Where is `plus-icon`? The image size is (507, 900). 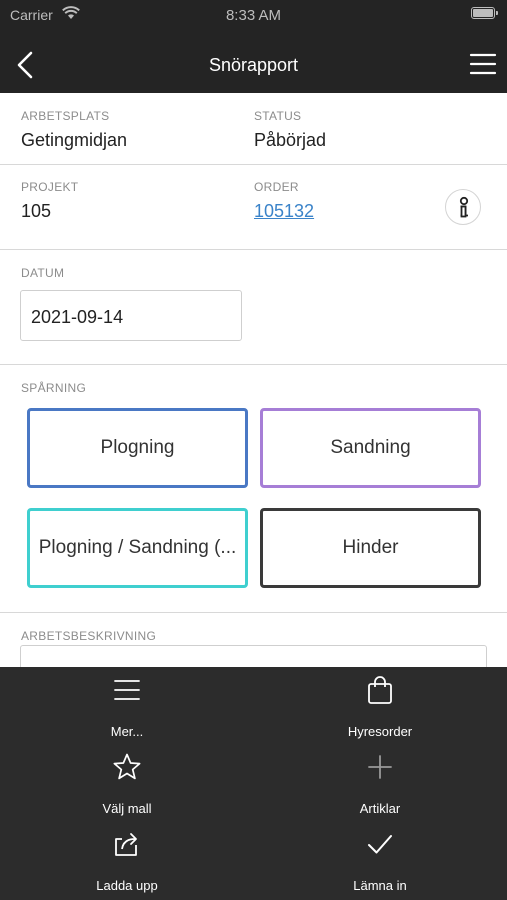
plus-icon is located at coordinates (380, 767).